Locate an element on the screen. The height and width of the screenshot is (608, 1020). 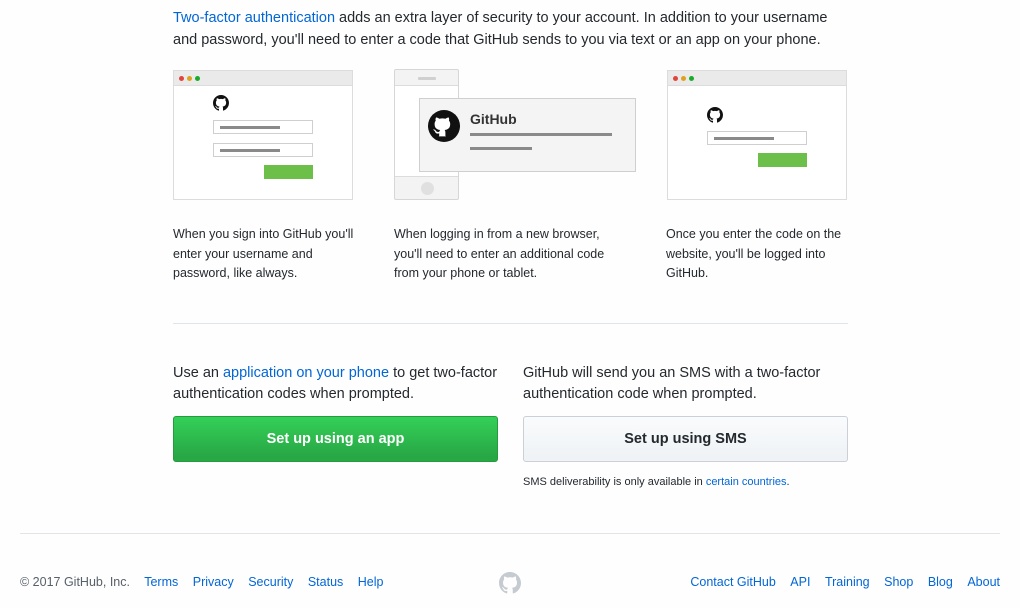
notification-title: GitHub is located at coordinates (493, 119).